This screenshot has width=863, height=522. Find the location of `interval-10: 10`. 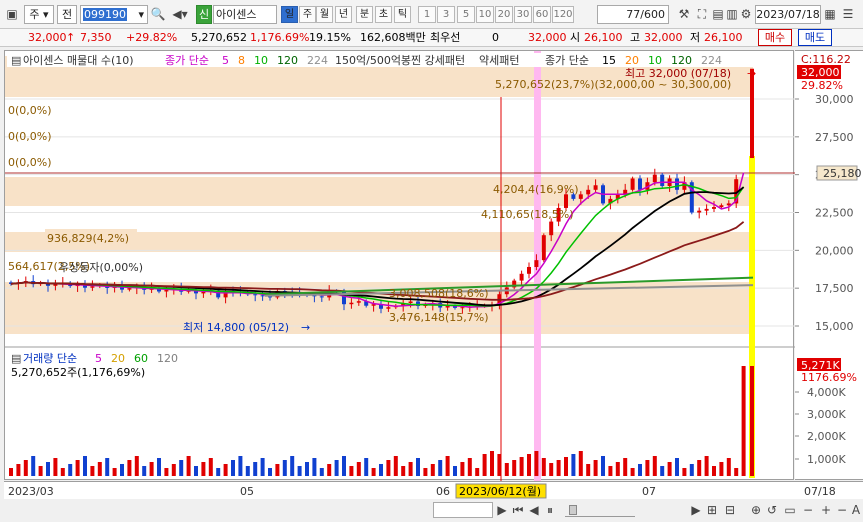

interval-10: 10 is located at coordinates (485, 14).